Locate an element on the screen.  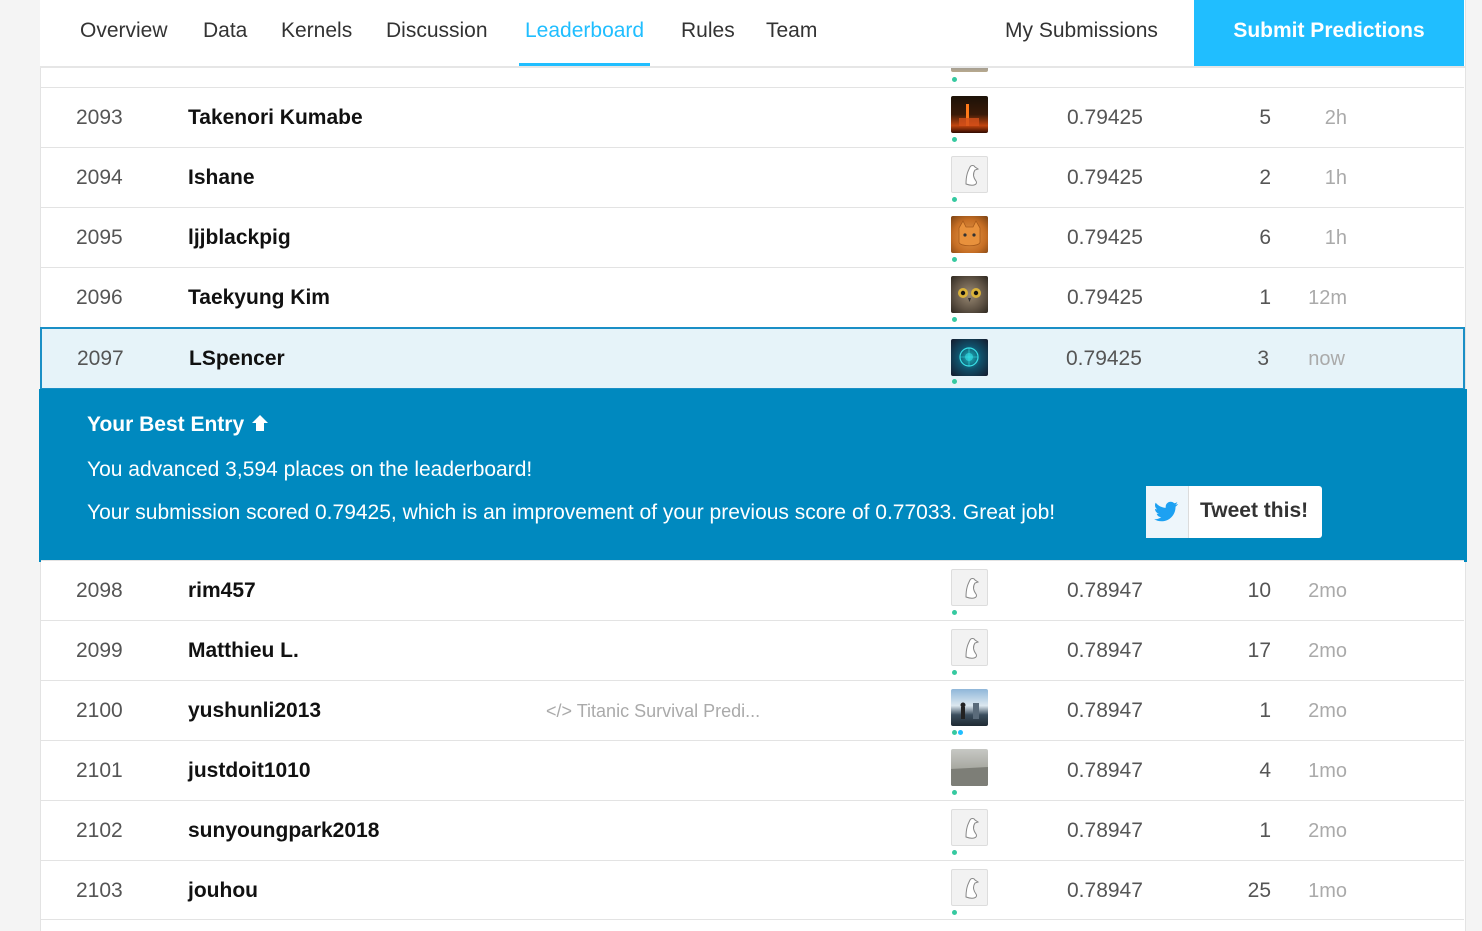
team-name: yushunli2013 is located at coordinates (254, 710).